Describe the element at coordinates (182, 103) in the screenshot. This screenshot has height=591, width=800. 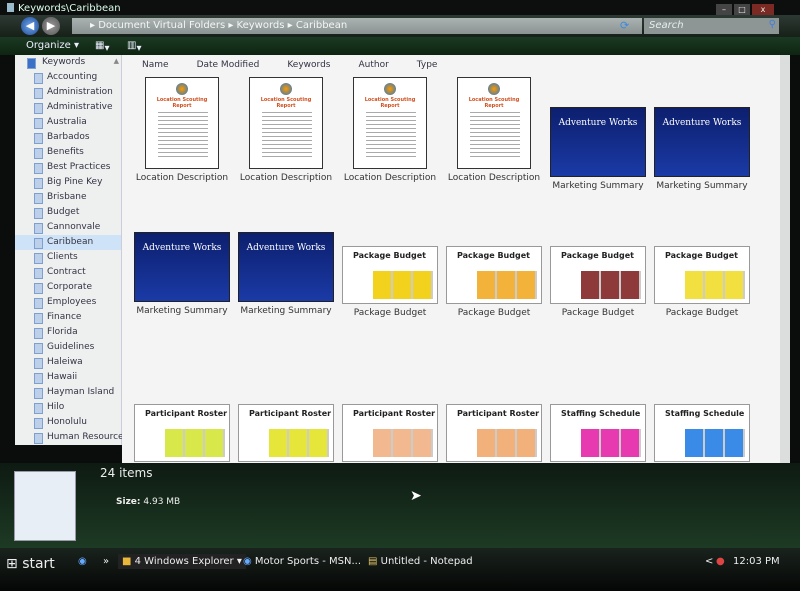
I see `thumbnail-title: Location Scouting Report` at that location.